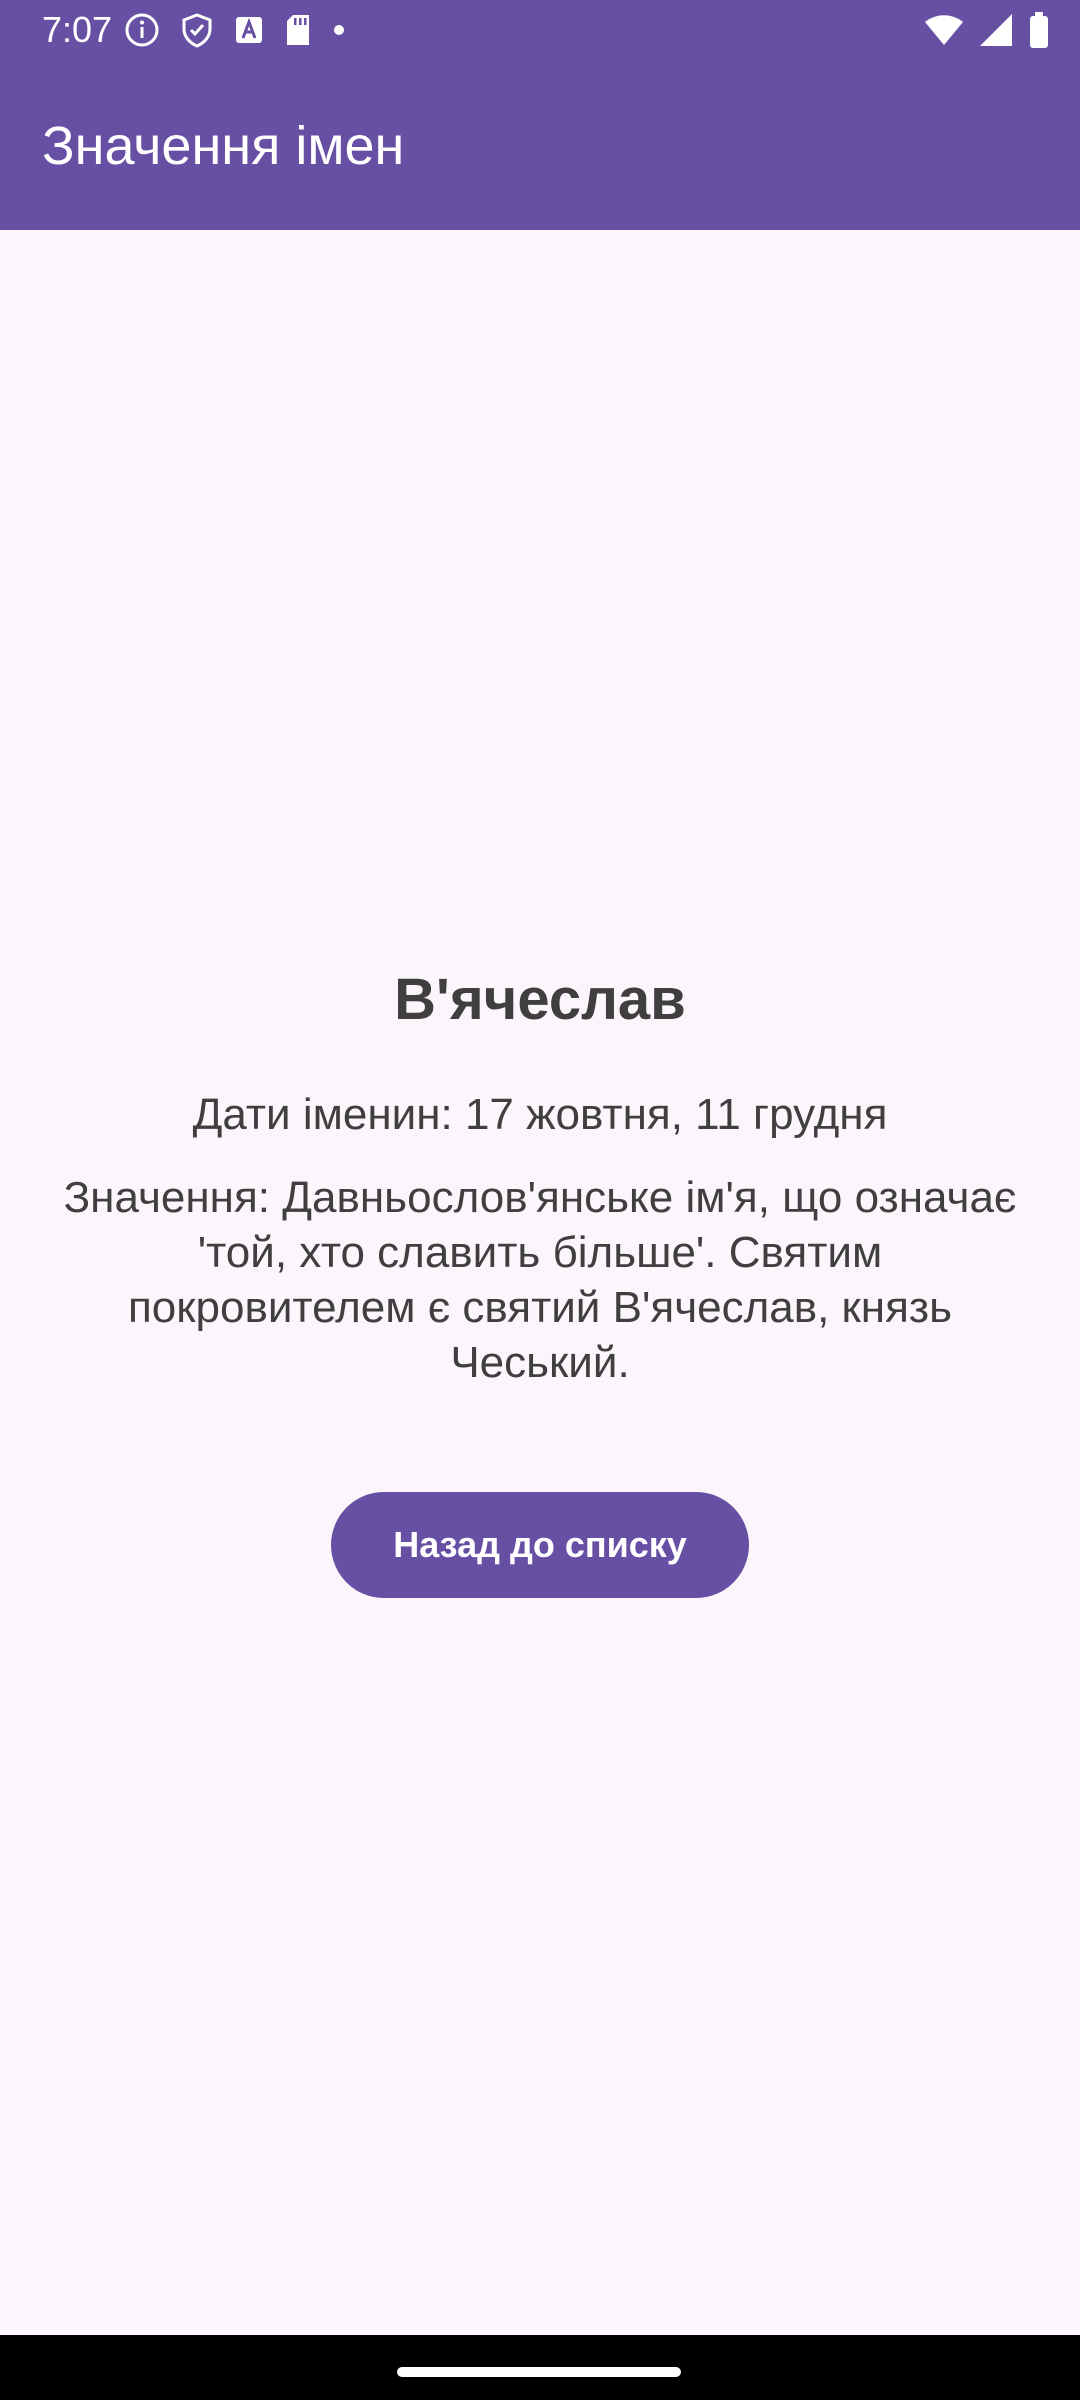 This screenshot has width=1080, height=2400. What do you see at coordinates (249, 32) in the screenshot?
I see `a-text-icon` at bounding box center [249, 32].